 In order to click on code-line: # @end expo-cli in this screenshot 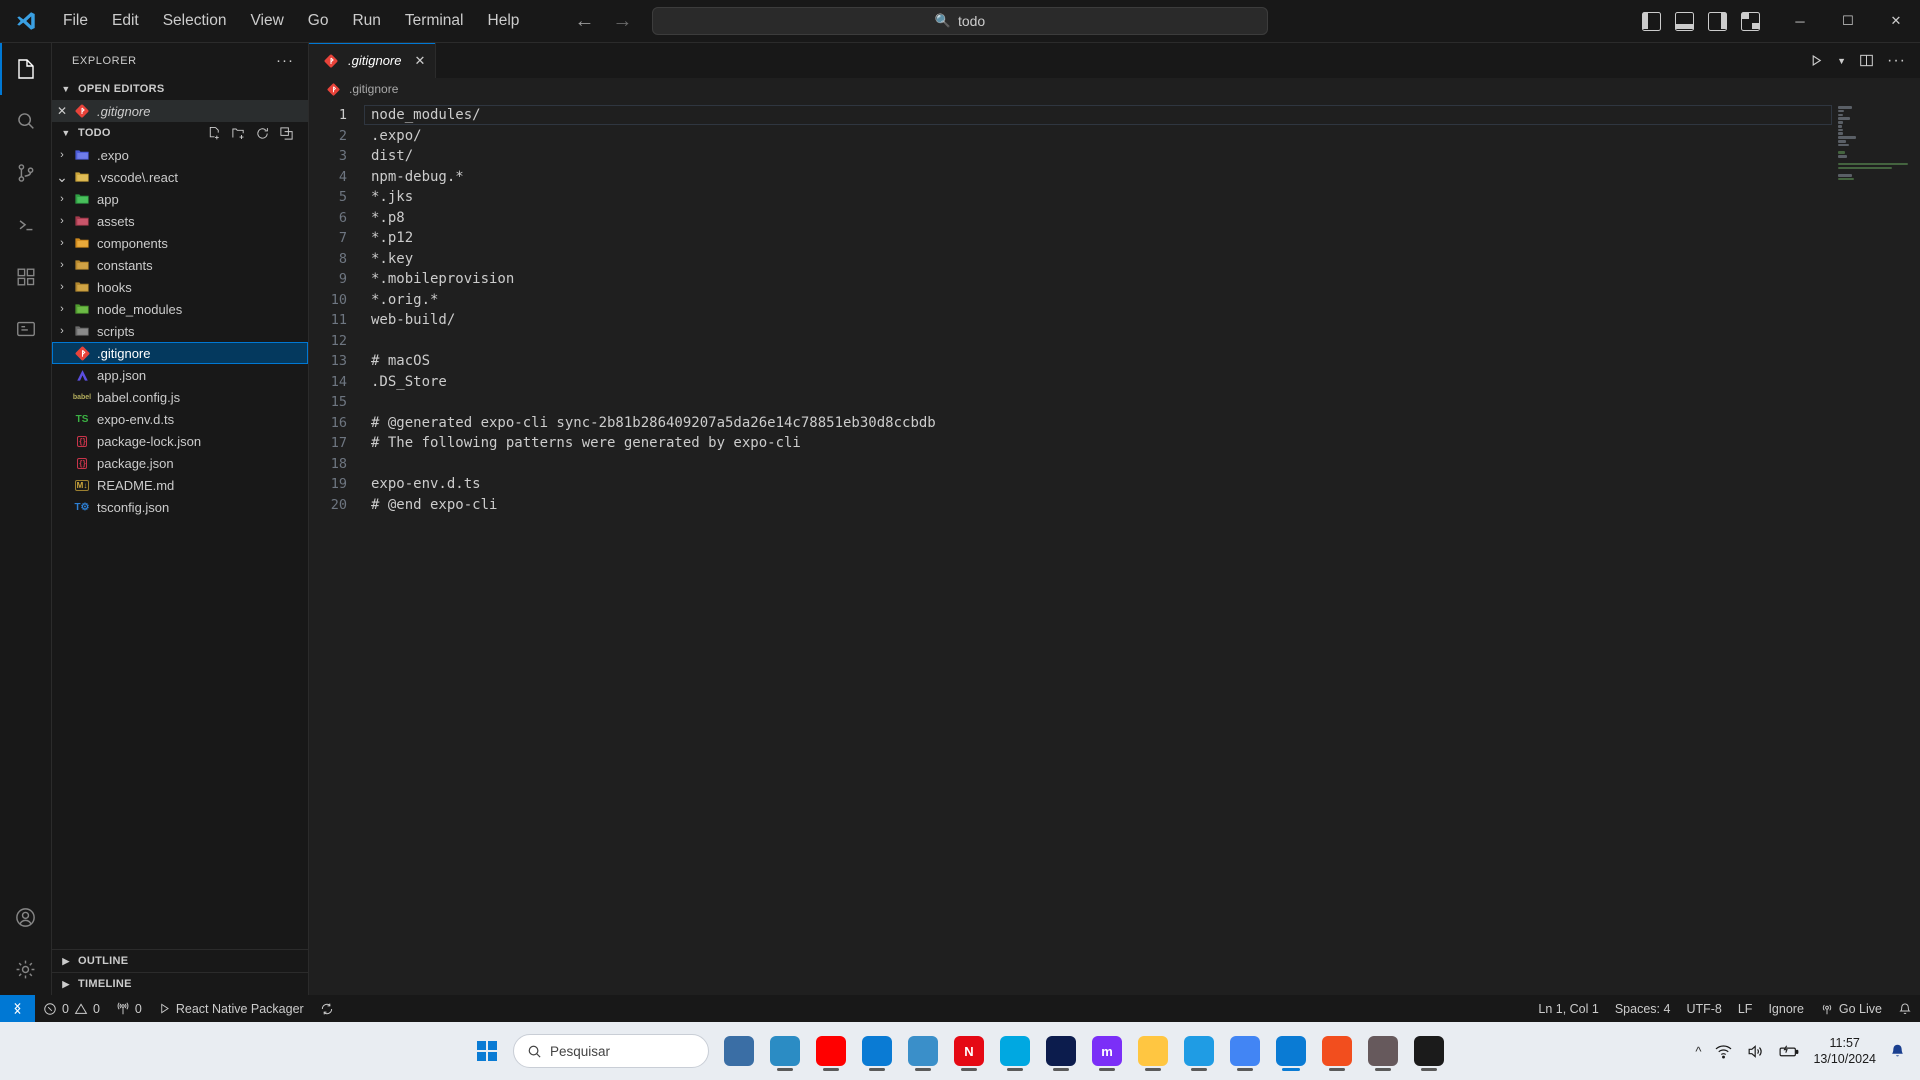, I will do `click(1098, 505)`.